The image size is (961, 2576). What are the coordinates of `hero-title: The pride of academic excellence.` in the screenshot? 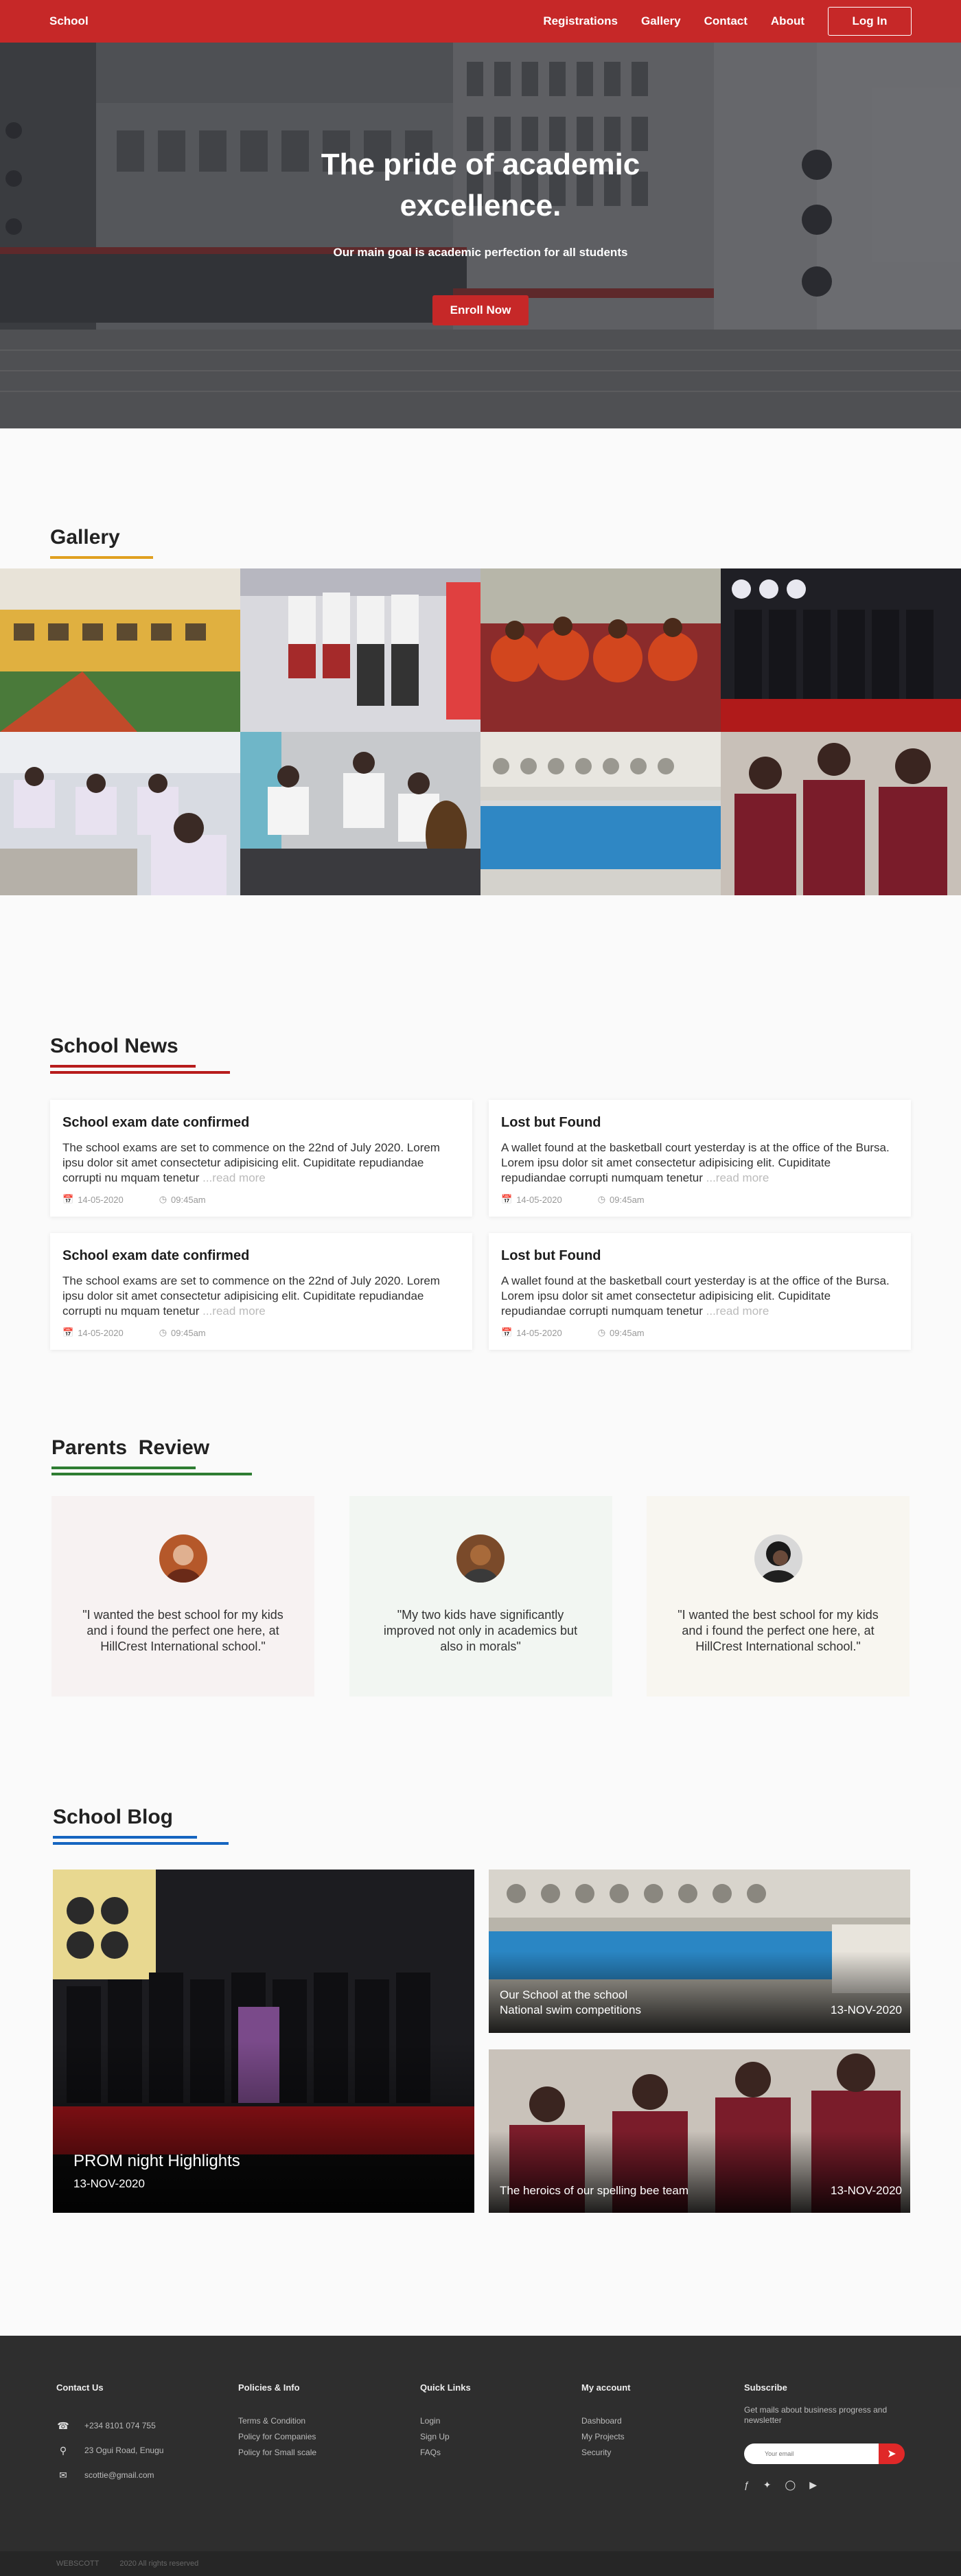 It's located at (480, 185).